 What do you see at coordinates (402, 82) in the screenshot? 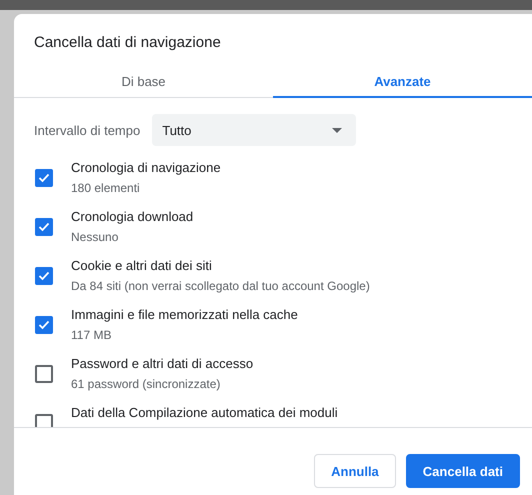
I see `tab: Avanzate` at bounding box center [402, 82].